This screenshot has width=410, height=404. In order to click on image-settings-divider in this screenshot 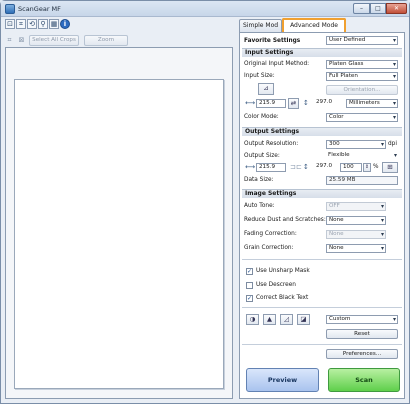, I will do `click(322, 259)`.